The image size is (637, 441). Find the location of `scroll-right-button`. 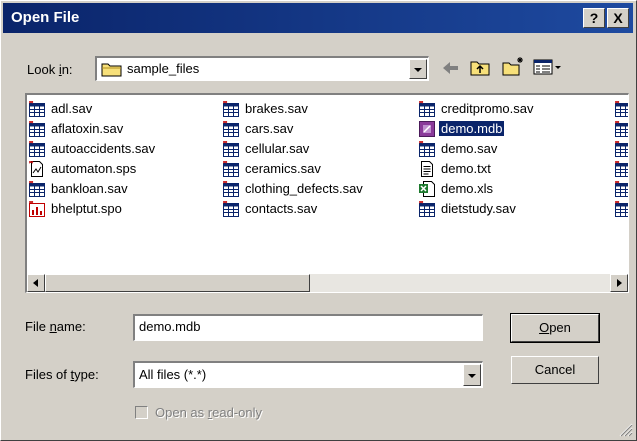

scroll-right-button is located at coordinates (619, 283).